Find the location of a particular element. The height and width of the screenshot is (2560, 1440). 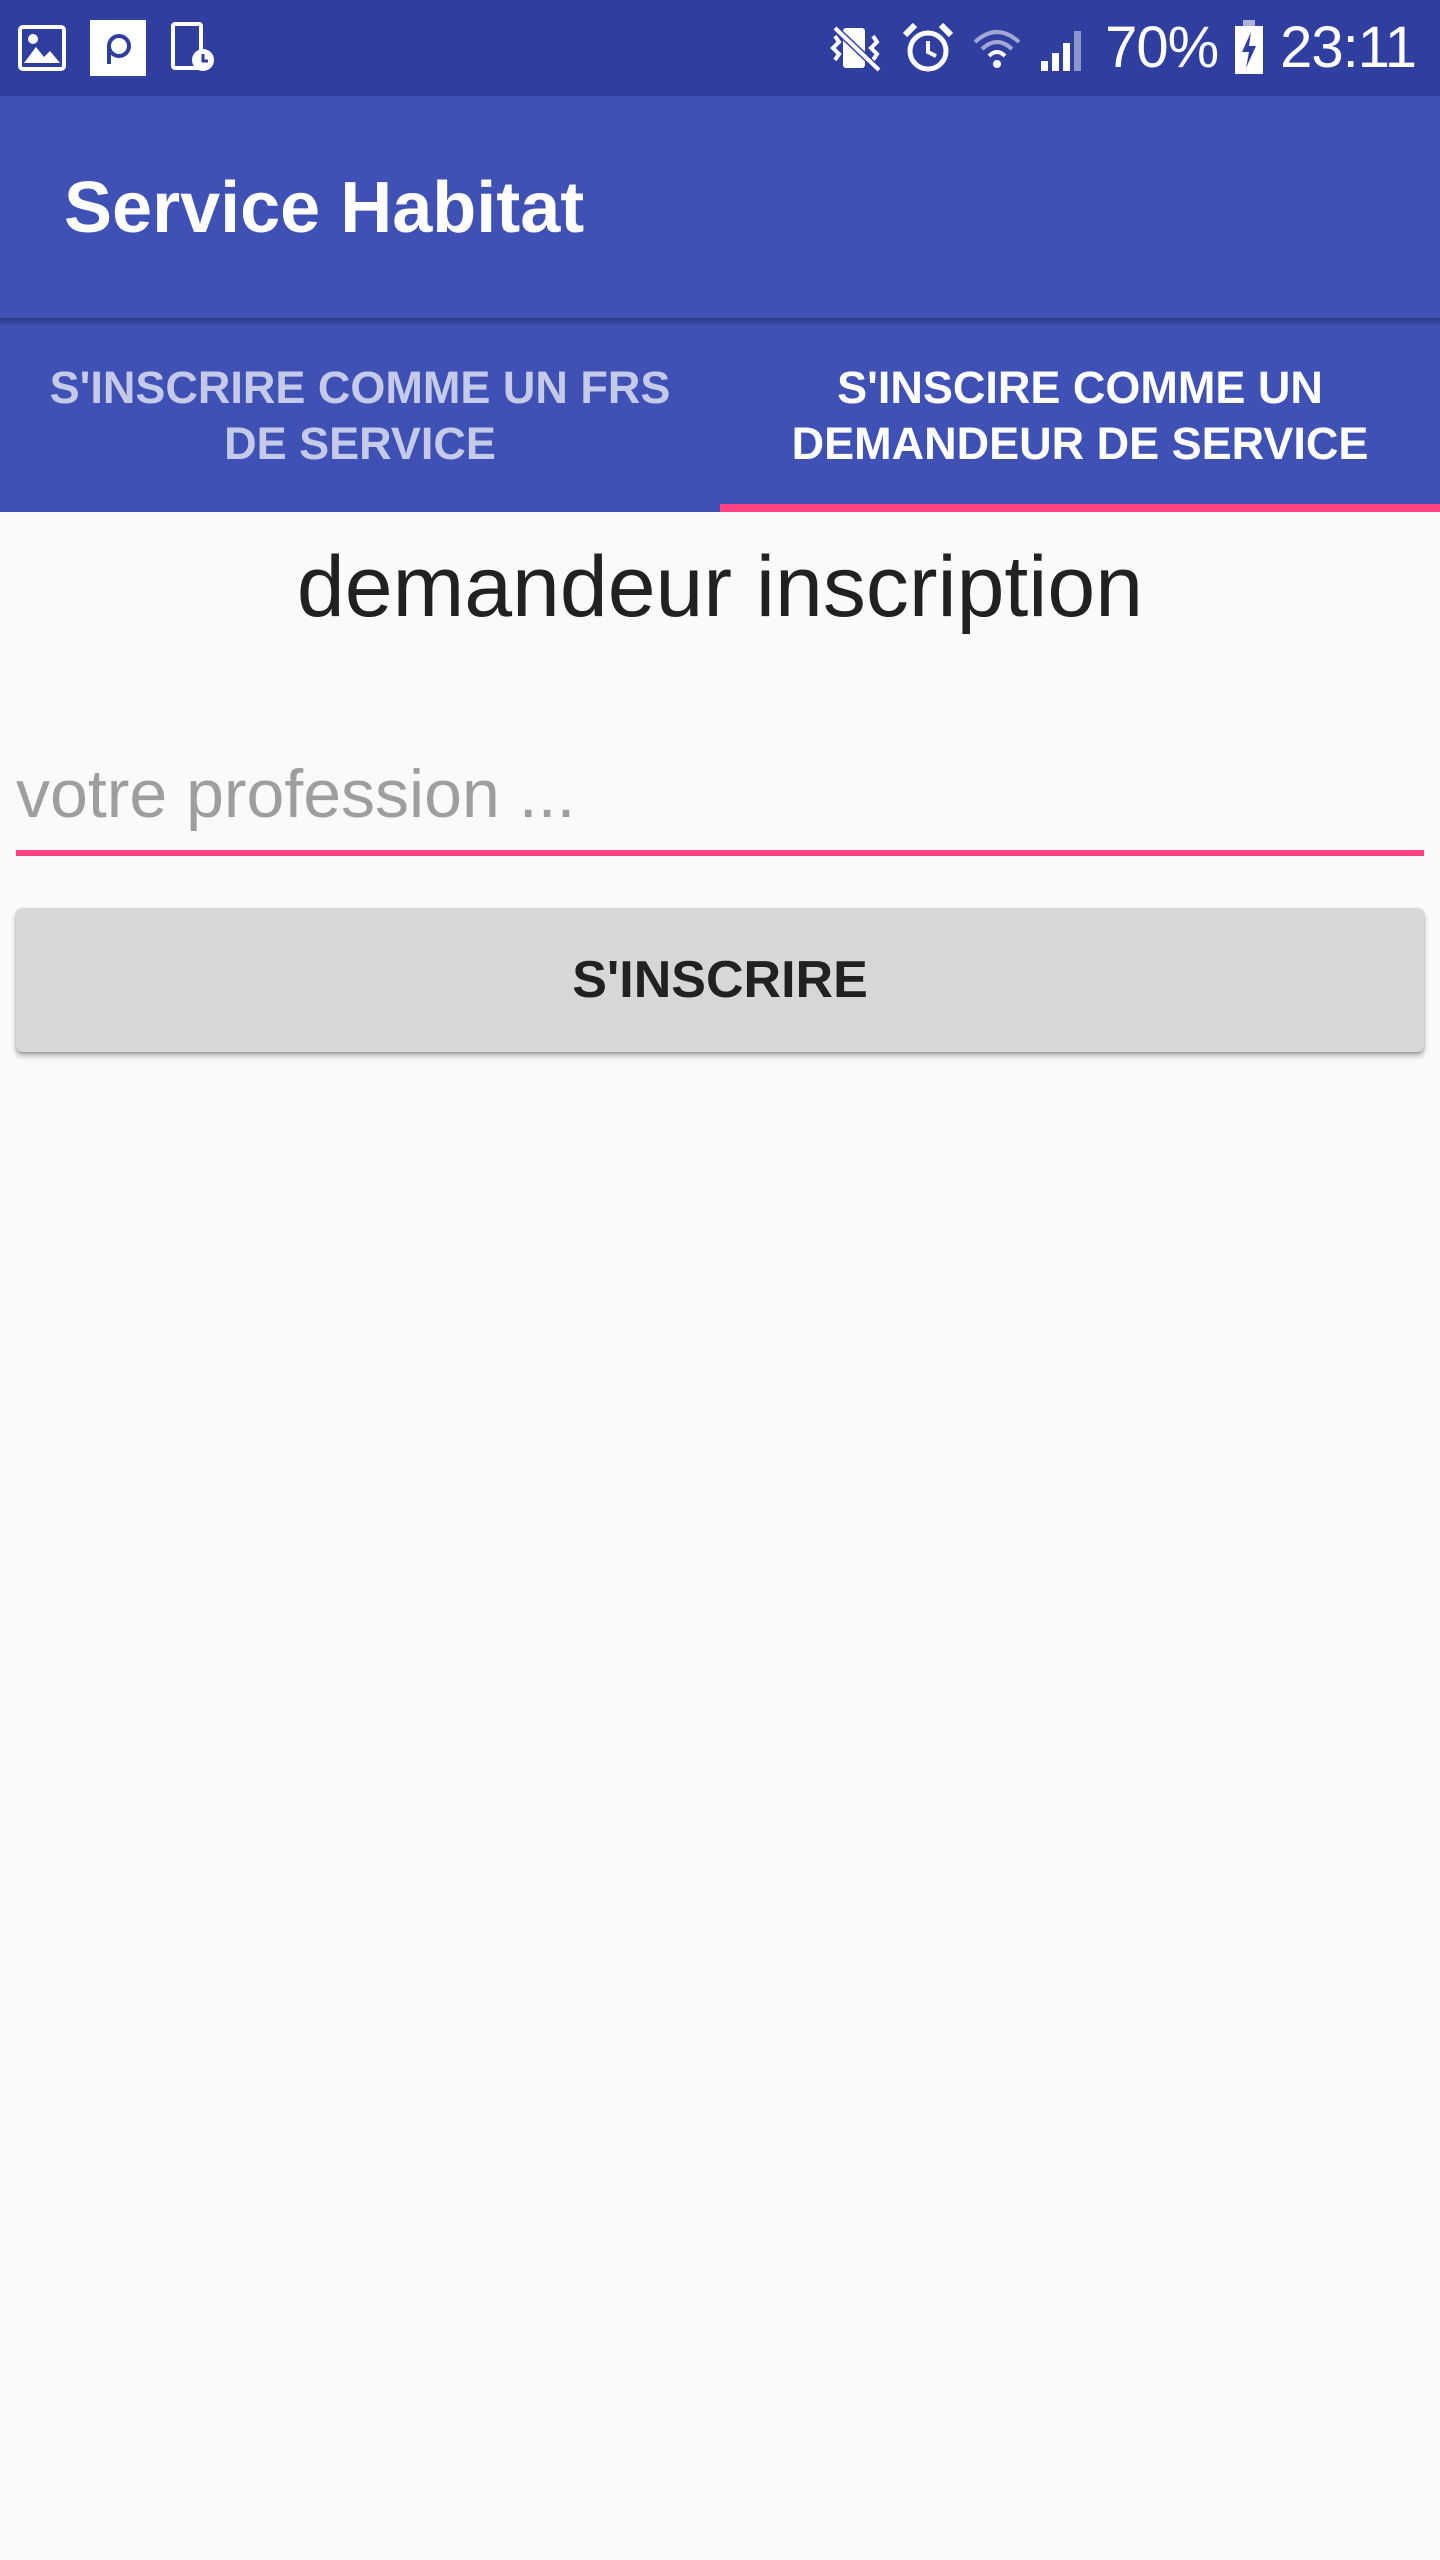

profession-input is located at coordinates (720, 794).